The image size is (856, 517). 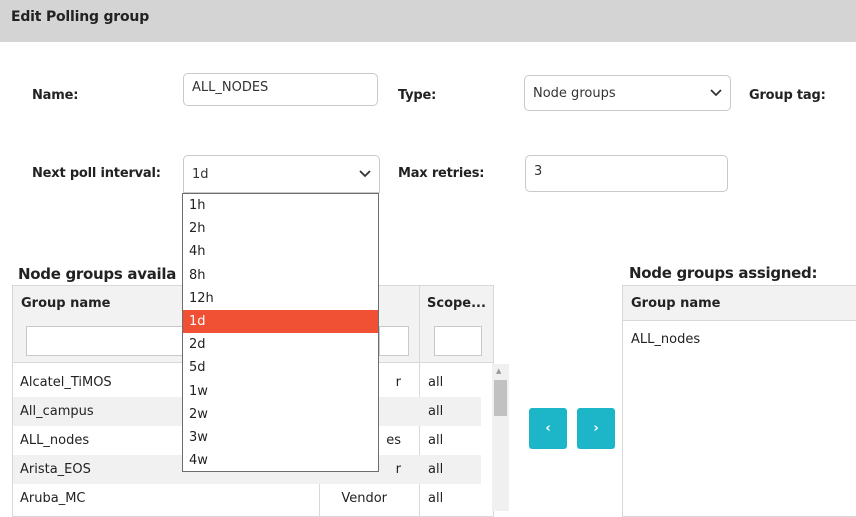 What do you see at coordinates (280, 437) in the screenshot?
I see `interval-option: 3w` at bounding box center [280, 437].